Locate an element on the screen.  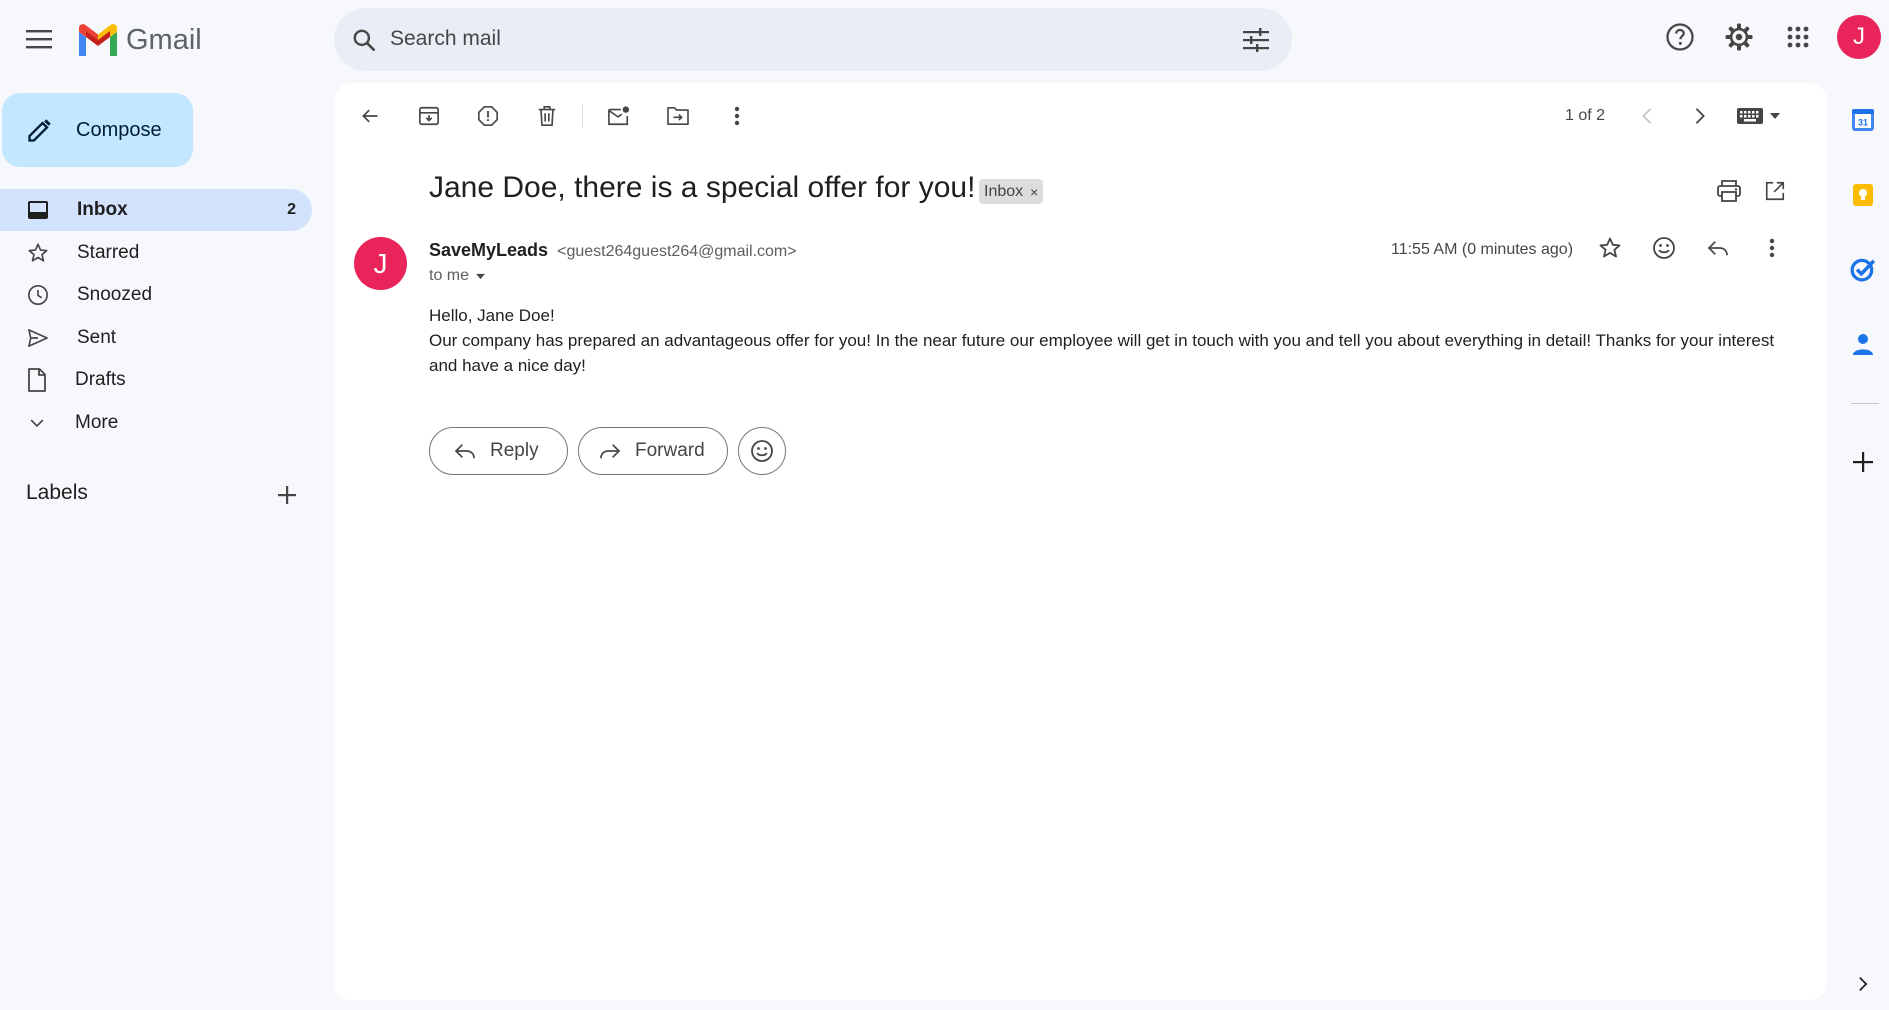
clock-icon is located at coordinates (38, 295).